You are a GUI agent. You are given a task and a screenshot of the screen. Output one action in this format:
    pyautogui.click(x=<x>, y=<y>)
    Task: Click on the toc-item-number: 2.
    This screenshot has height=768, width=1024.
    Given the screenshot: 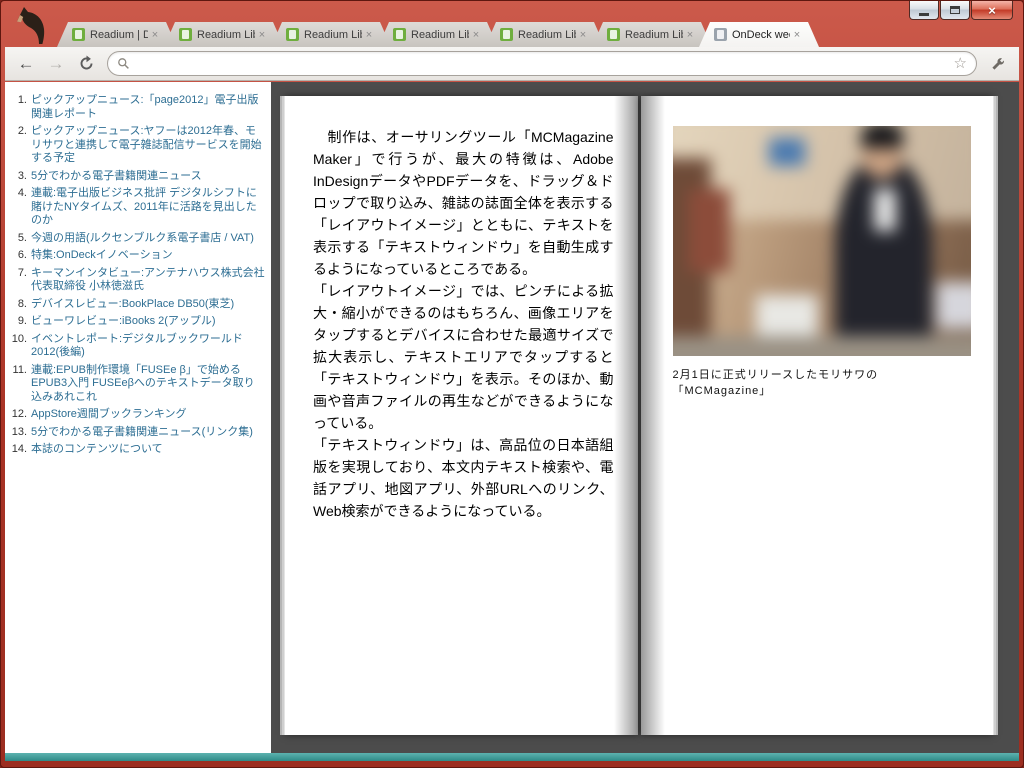 What is the action you would take?
    pyautogui.click(x=22, y=131)
    